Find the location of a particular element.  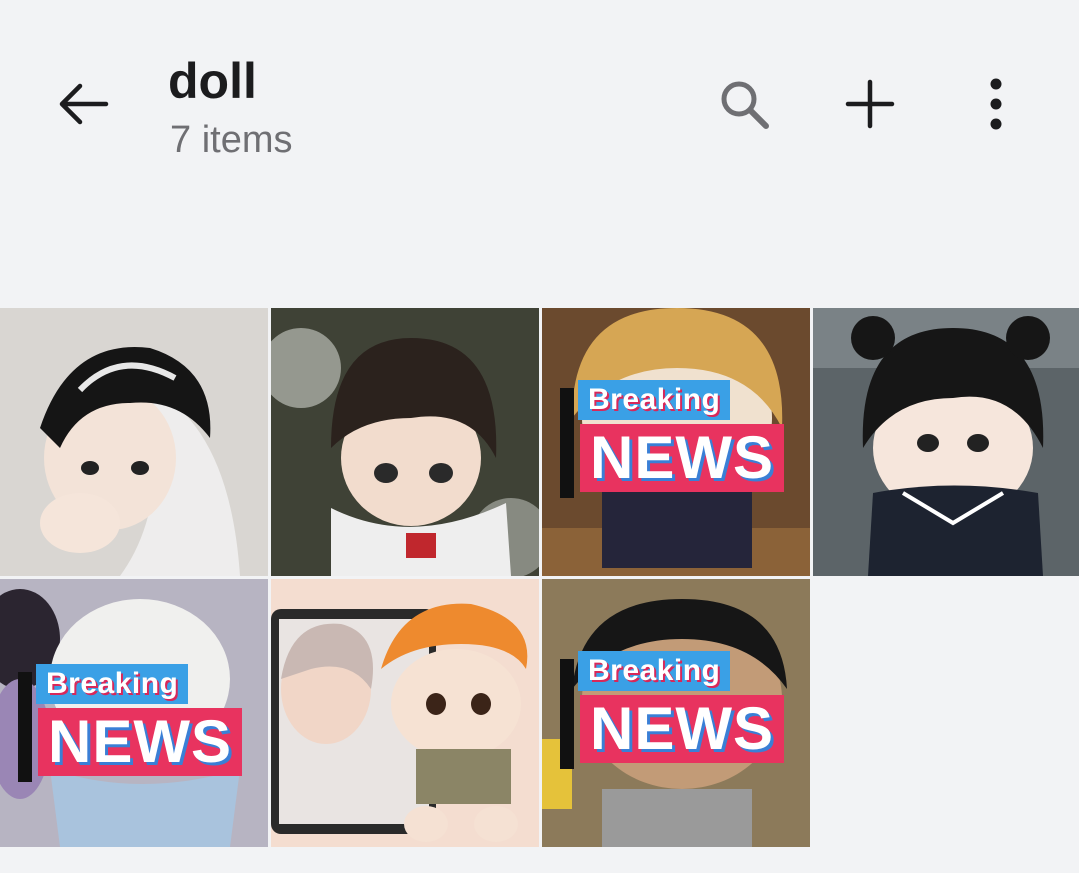

back-button is located at coordinates (84, 104).